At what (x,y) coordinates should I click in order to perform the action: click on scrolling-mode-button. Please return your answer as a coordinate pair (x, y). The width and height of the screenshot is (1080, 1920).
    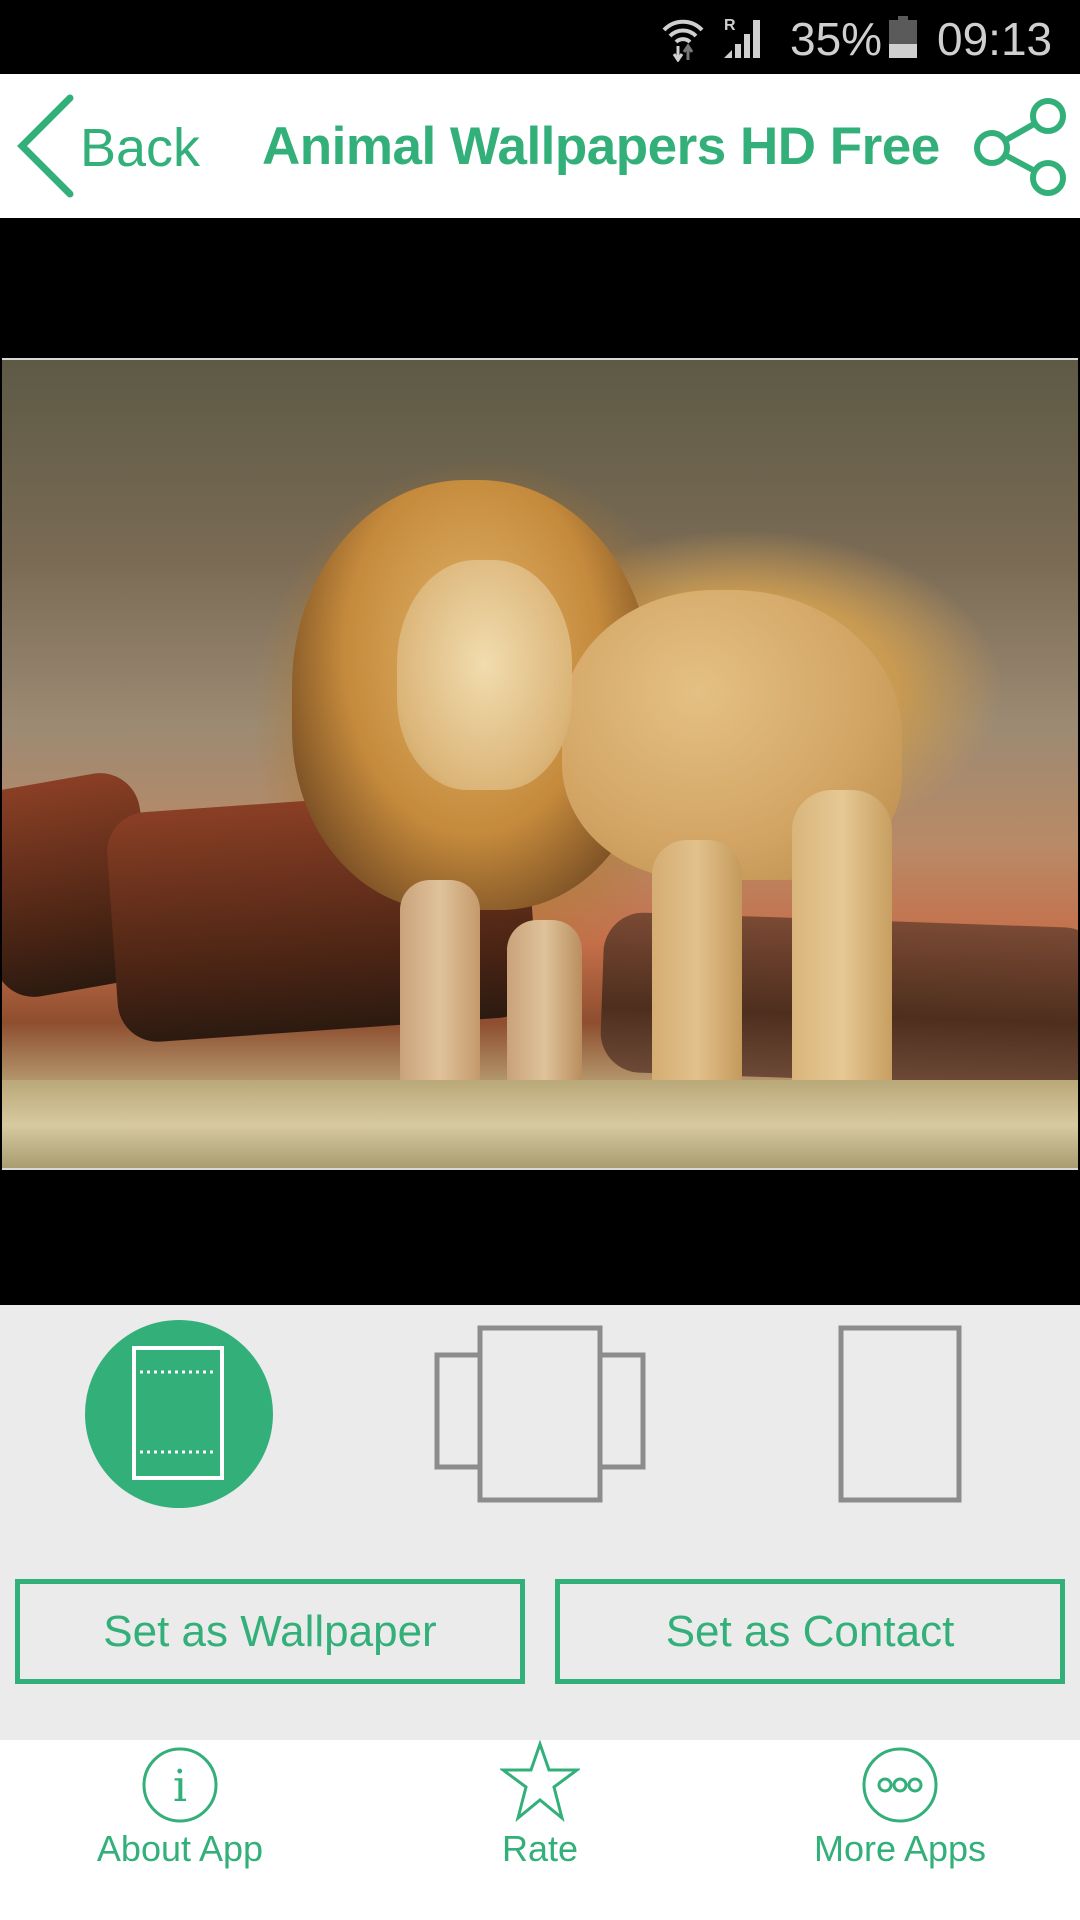
    Looking at the image, I should click on (540, 1415).